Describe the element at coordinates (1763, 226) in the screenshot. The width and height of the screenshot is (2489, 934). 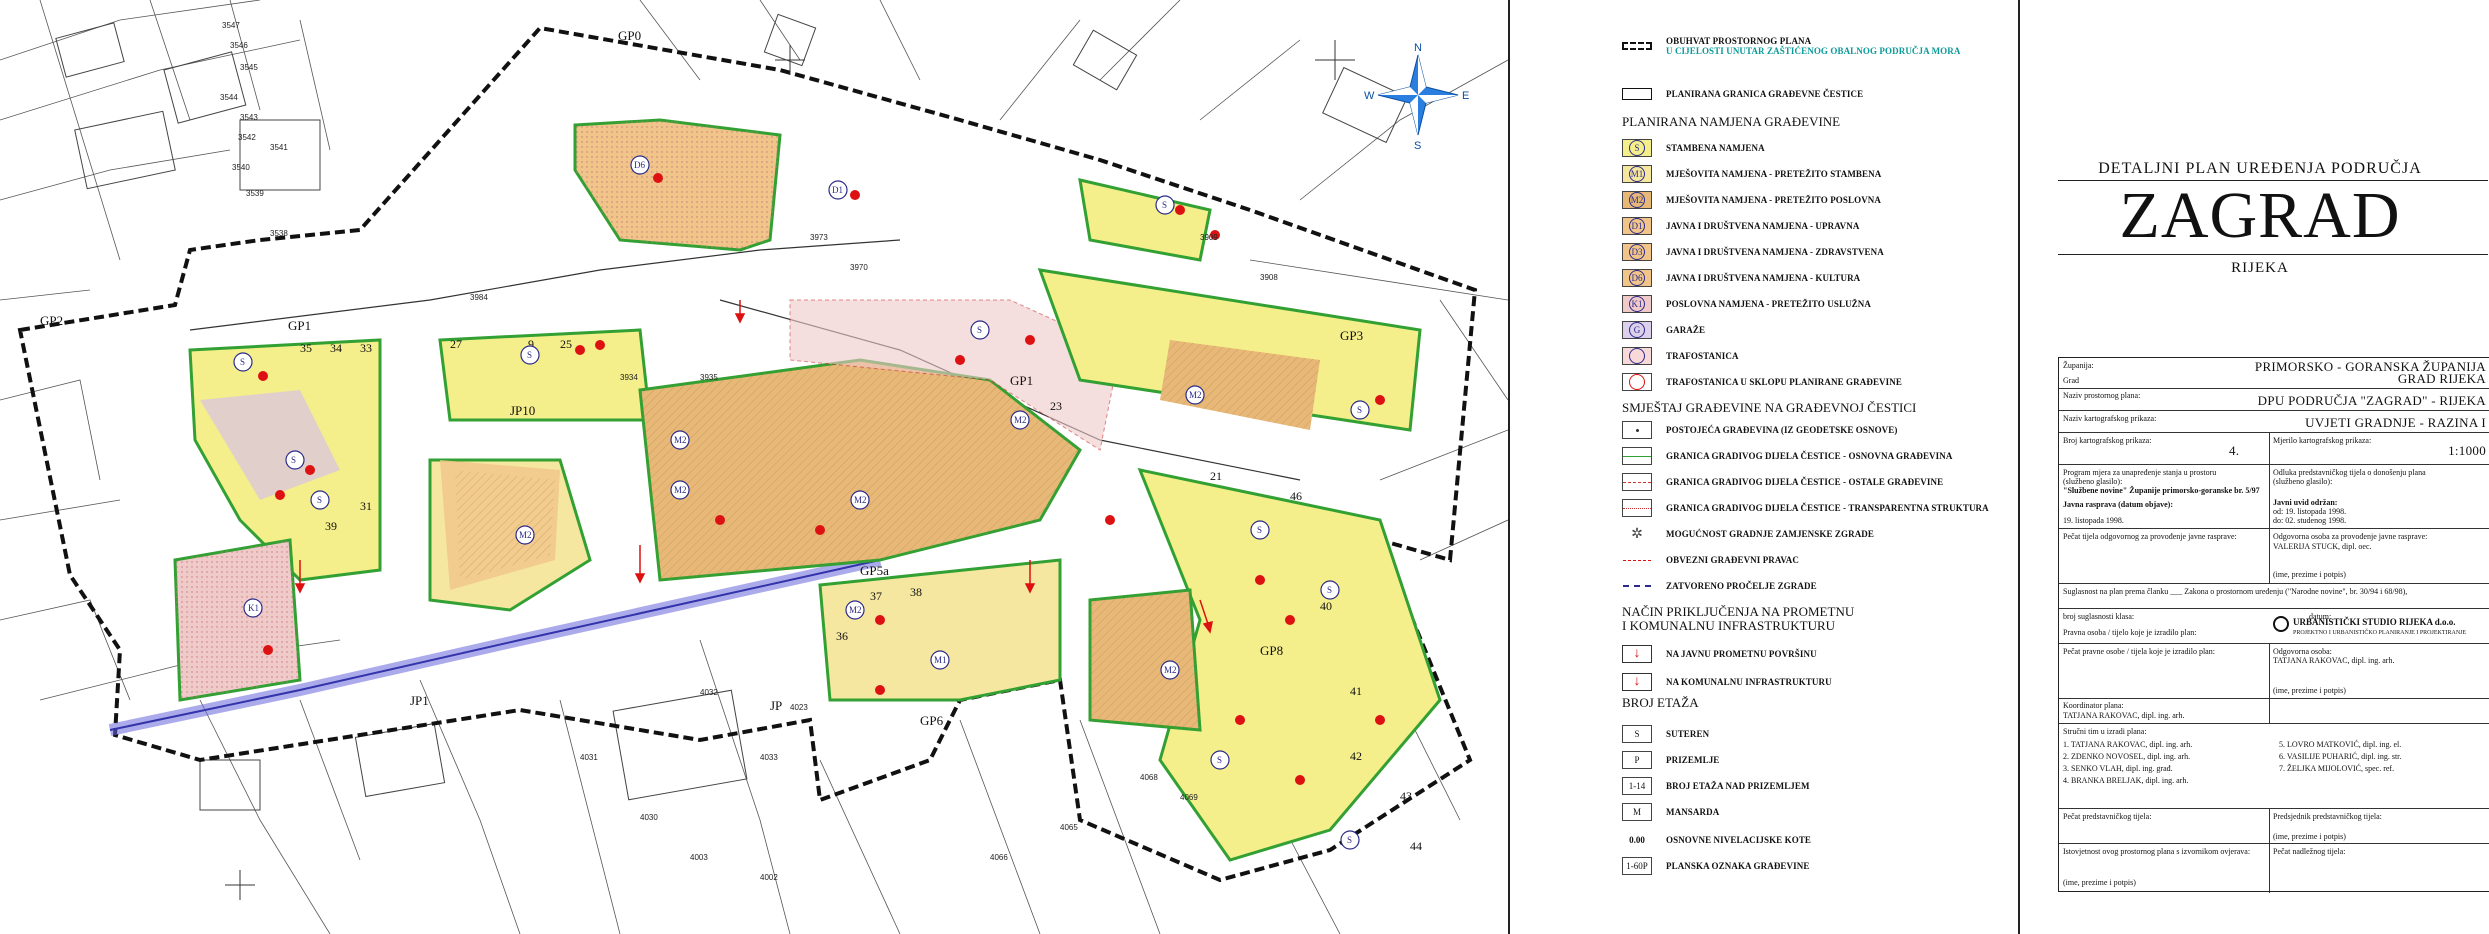
I see `use-label: JAVNA I DRUŠTVENA NAMJENA - UPRAVNA` at that location.